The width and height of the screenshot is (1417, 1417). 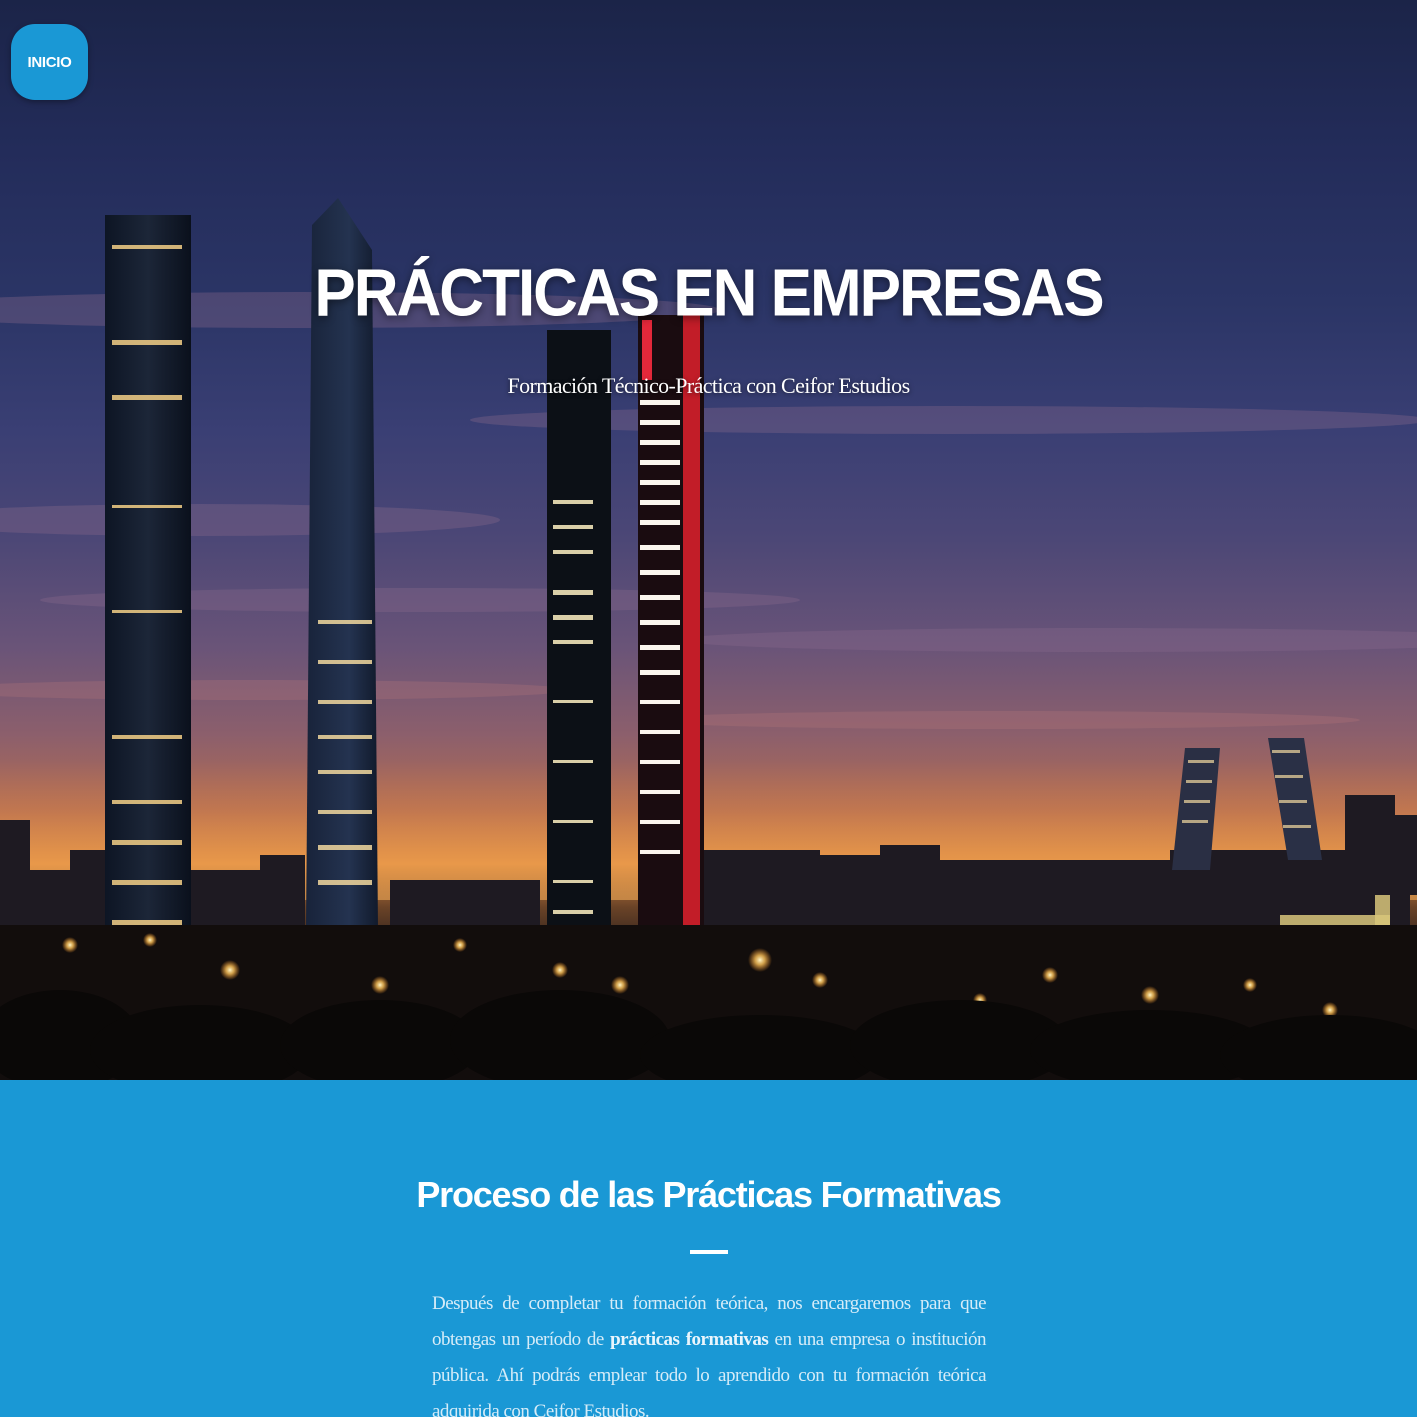 What do you see at coordinates (709, 293) in the screenshot?
I see `page-title: PRÁCTICAS EN EMPRESAS` at bounding box center [709, 293].